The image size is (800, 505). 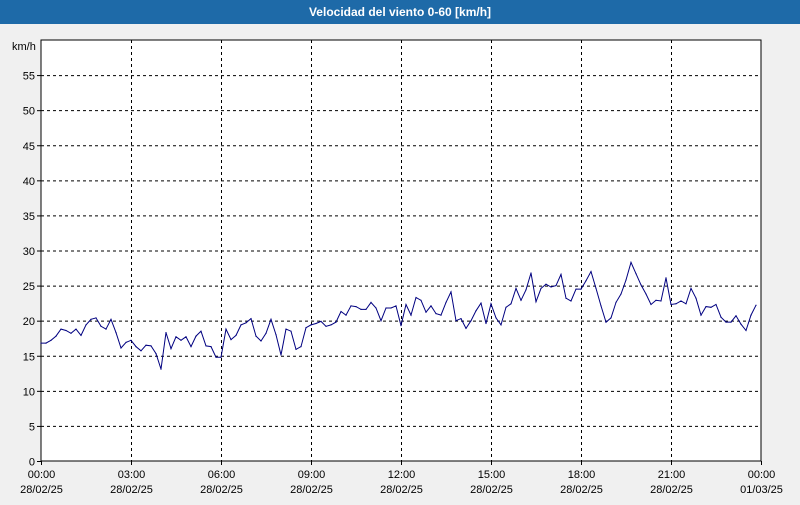 I want to click on x-tick-label-time: 03:00, so click(x=132, y=475).